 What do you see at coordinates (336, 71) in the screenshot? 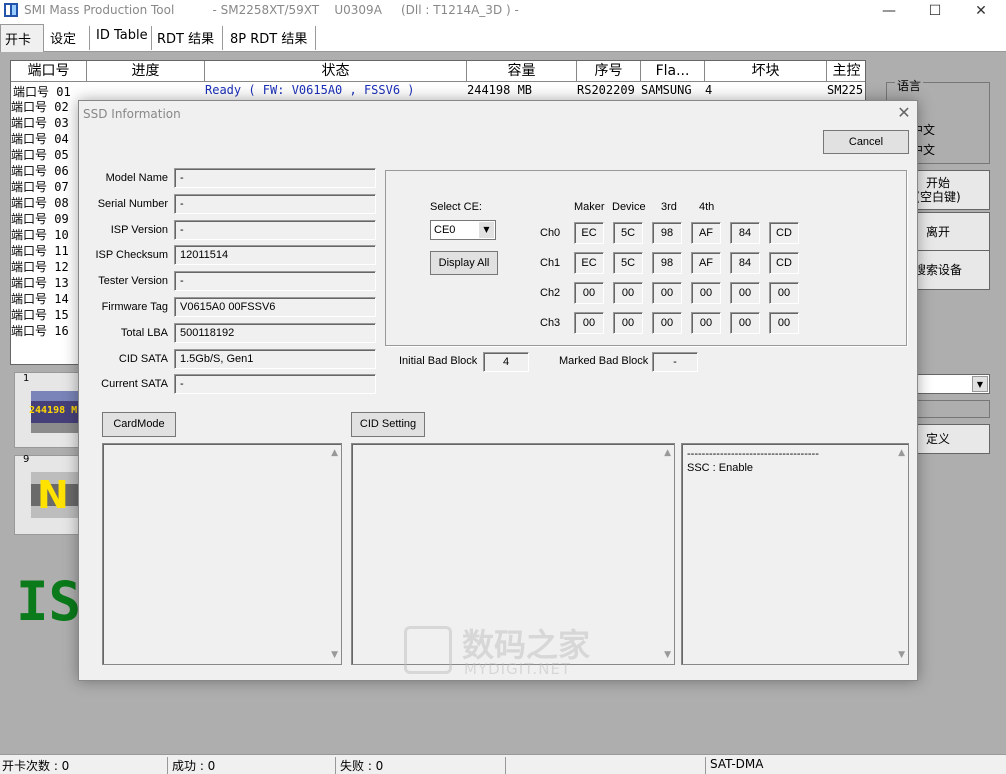
I see `col-header-status: 状态` at bounding box center [336, 71].